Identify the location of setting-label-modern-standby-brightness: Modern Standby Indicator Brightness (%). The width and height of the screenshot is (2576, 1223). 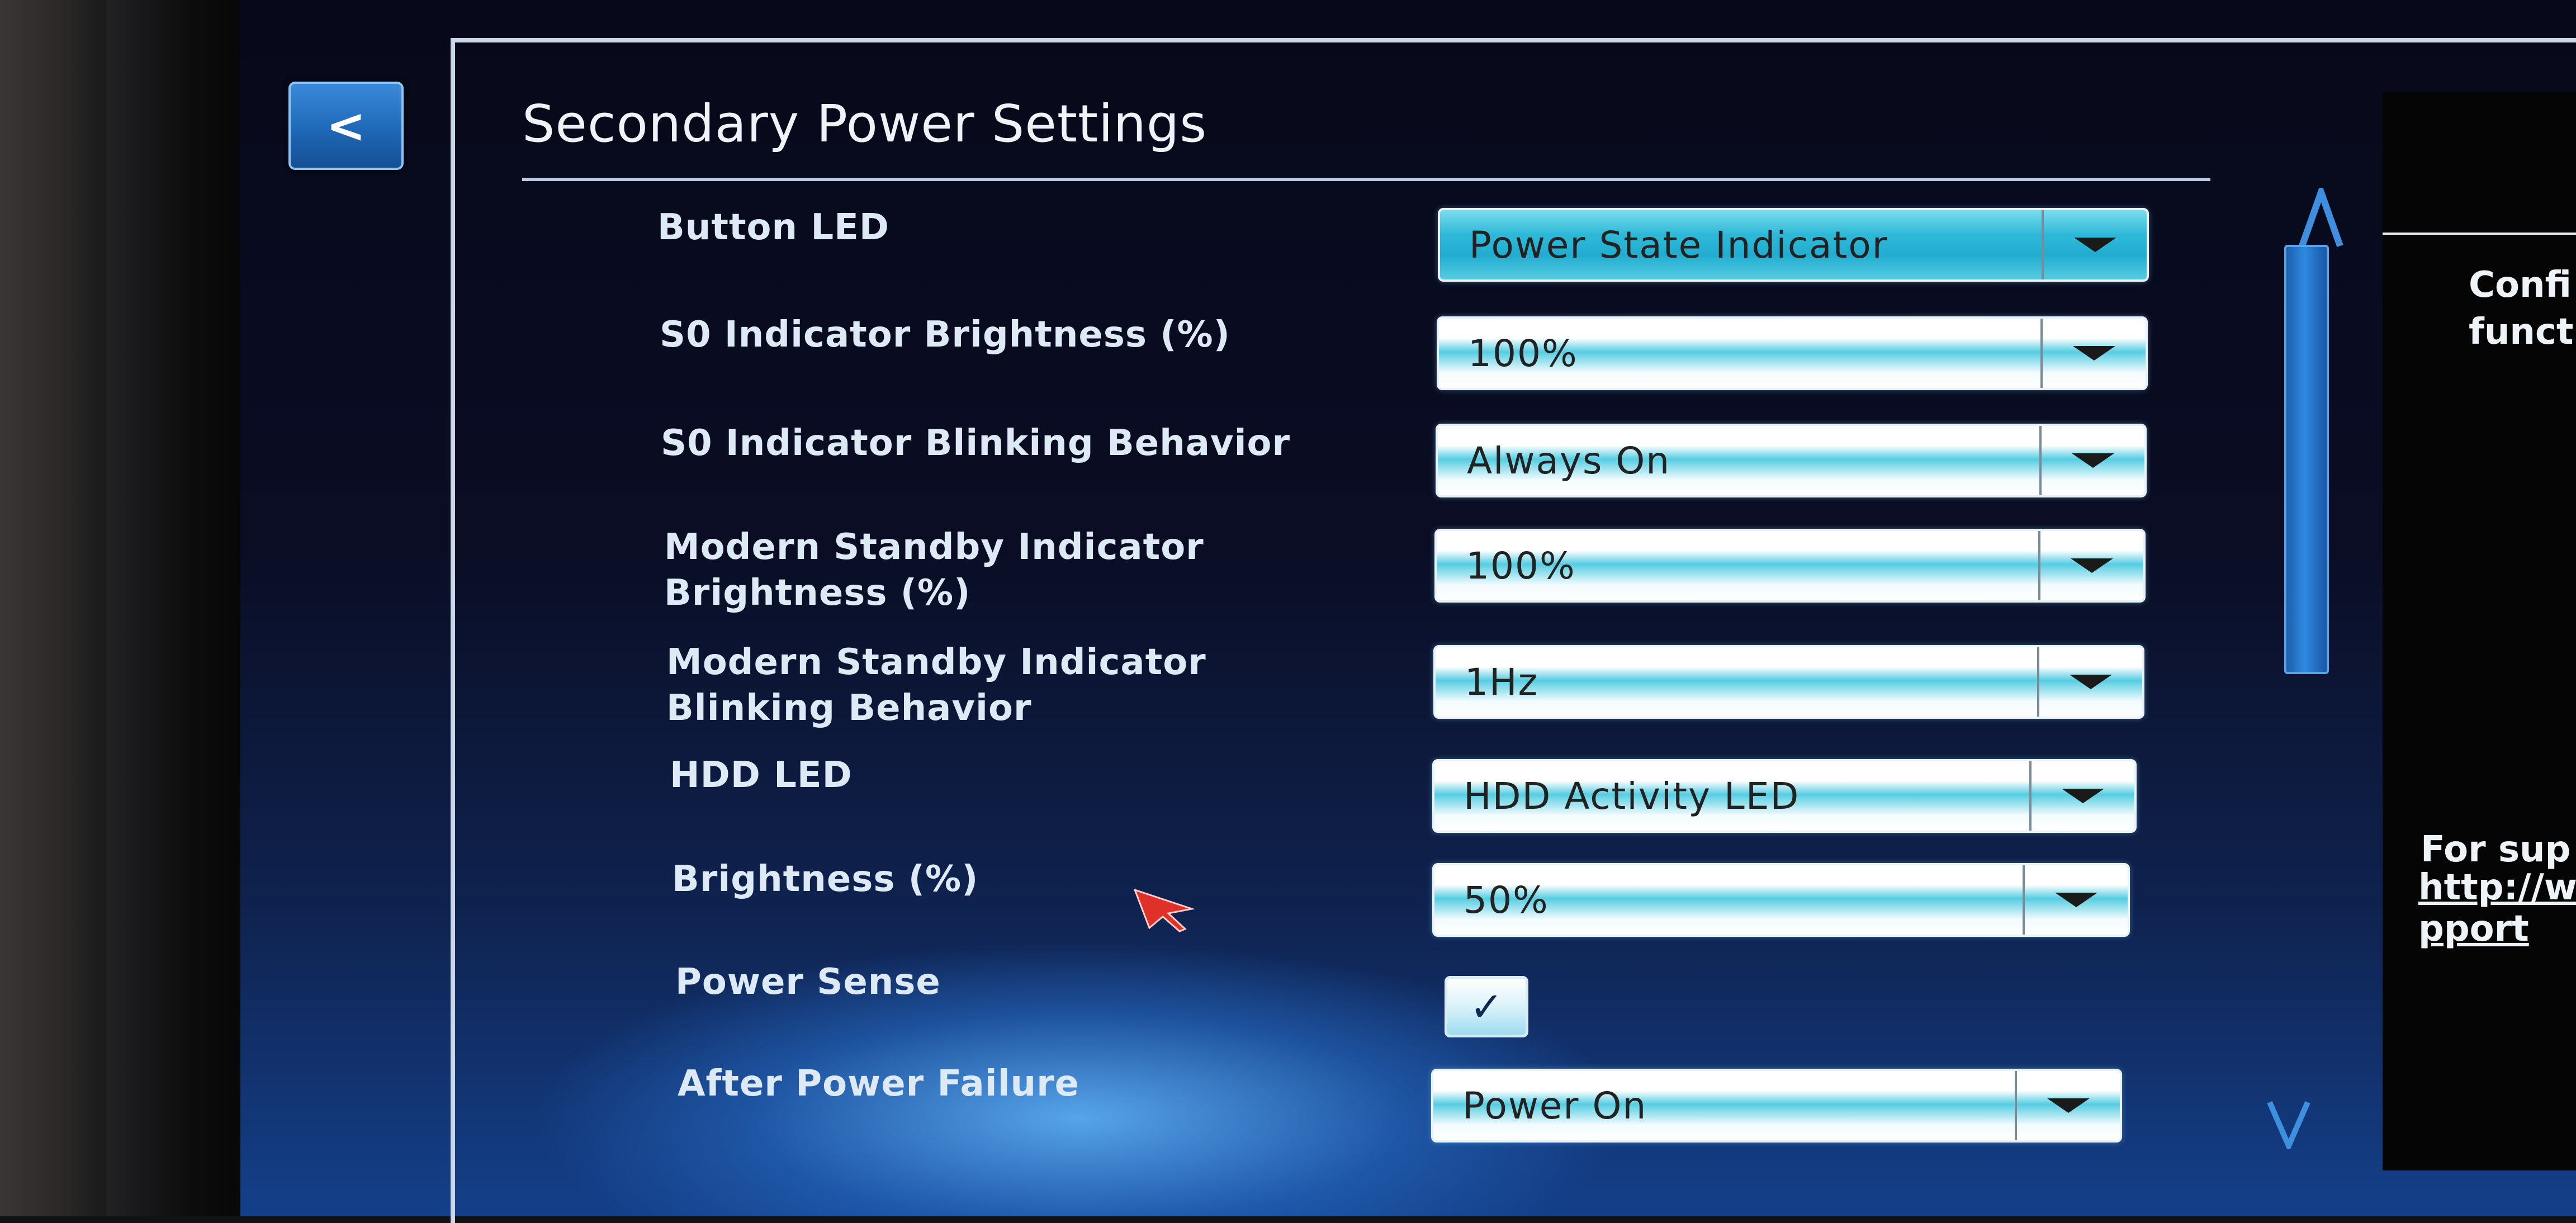
(934, 570).